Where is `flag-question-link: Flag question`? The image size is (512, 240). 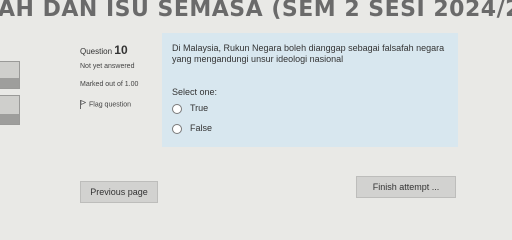
flag-question-link: Flag question is located at coordinates (106, 104).